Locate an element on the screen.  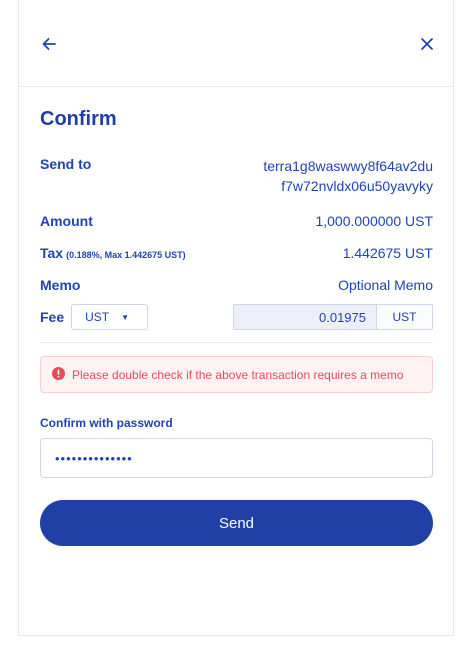
close-icon is located at coordinates (427, 44).